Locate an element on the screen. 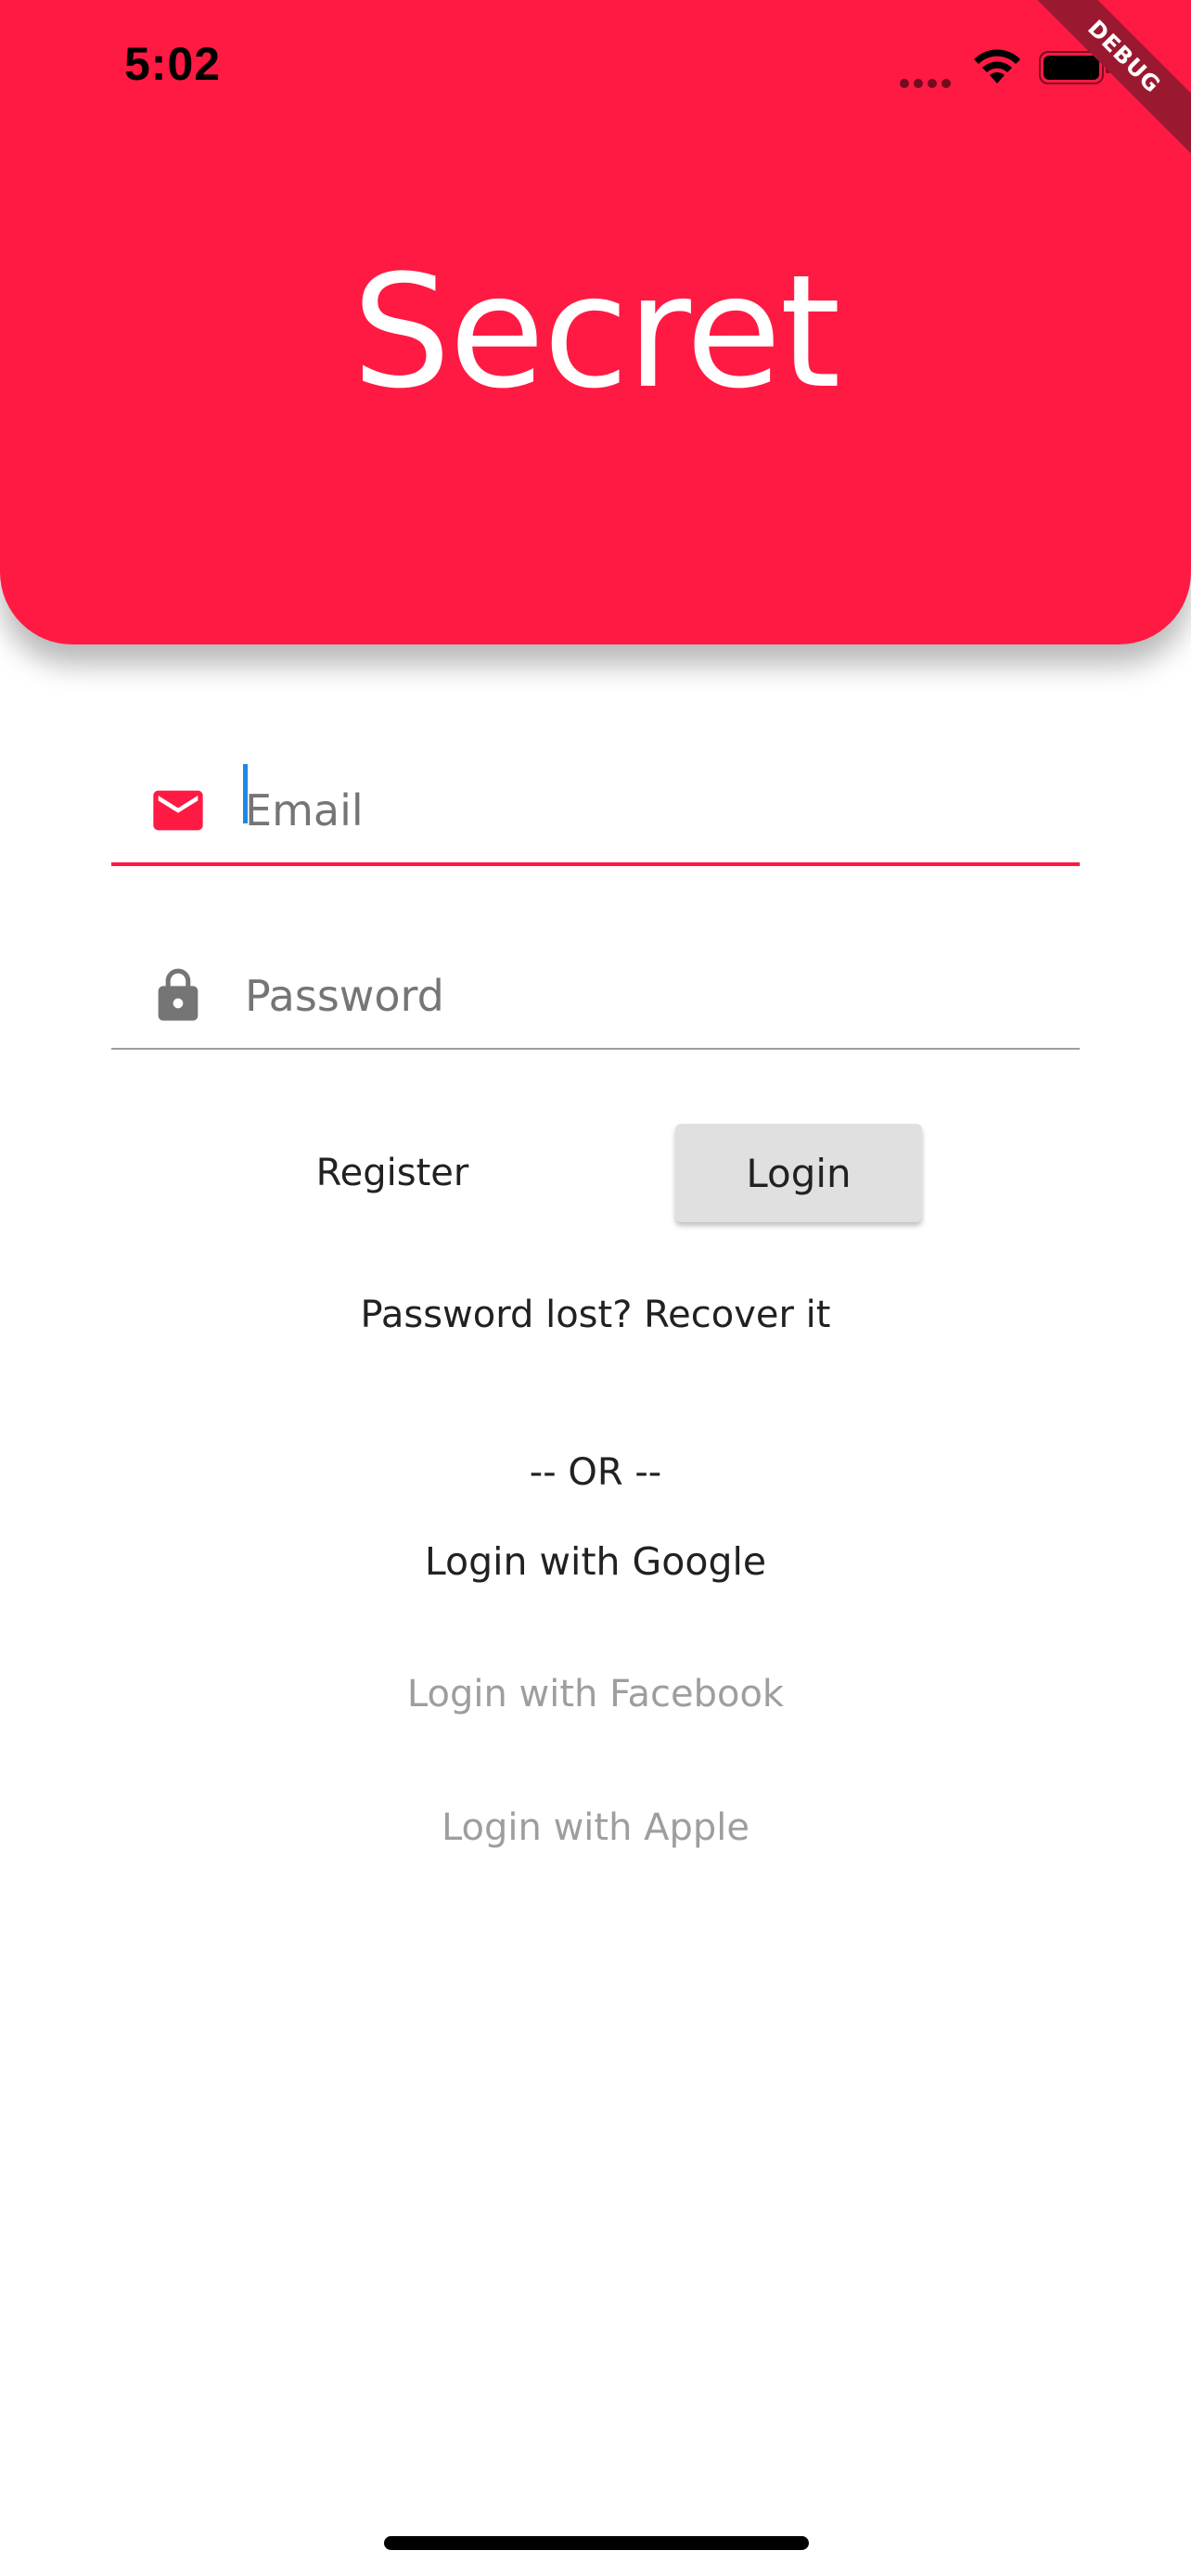 The height and width of the screenshot is (2576, 1191). email-field is located at coordinates (595, 813).